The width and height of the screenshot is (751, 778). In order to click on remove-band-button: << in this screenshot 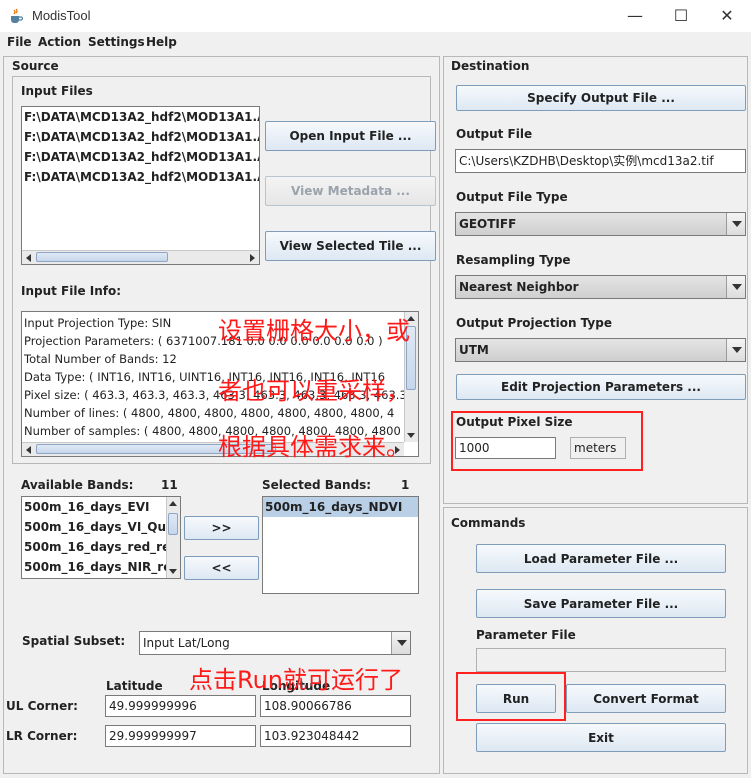, I will do `click(221, 568)`.